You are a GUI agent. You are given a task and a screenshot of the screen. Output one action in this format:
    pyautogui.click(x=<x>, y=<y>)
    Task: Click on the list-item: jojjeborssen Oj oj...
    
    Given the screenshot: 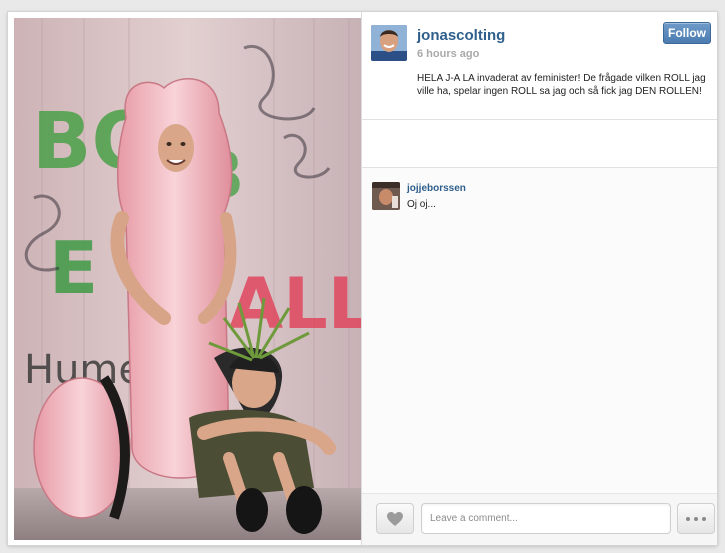 What is the action you would take?
    pyautogui.click(x=542, y=197)
    